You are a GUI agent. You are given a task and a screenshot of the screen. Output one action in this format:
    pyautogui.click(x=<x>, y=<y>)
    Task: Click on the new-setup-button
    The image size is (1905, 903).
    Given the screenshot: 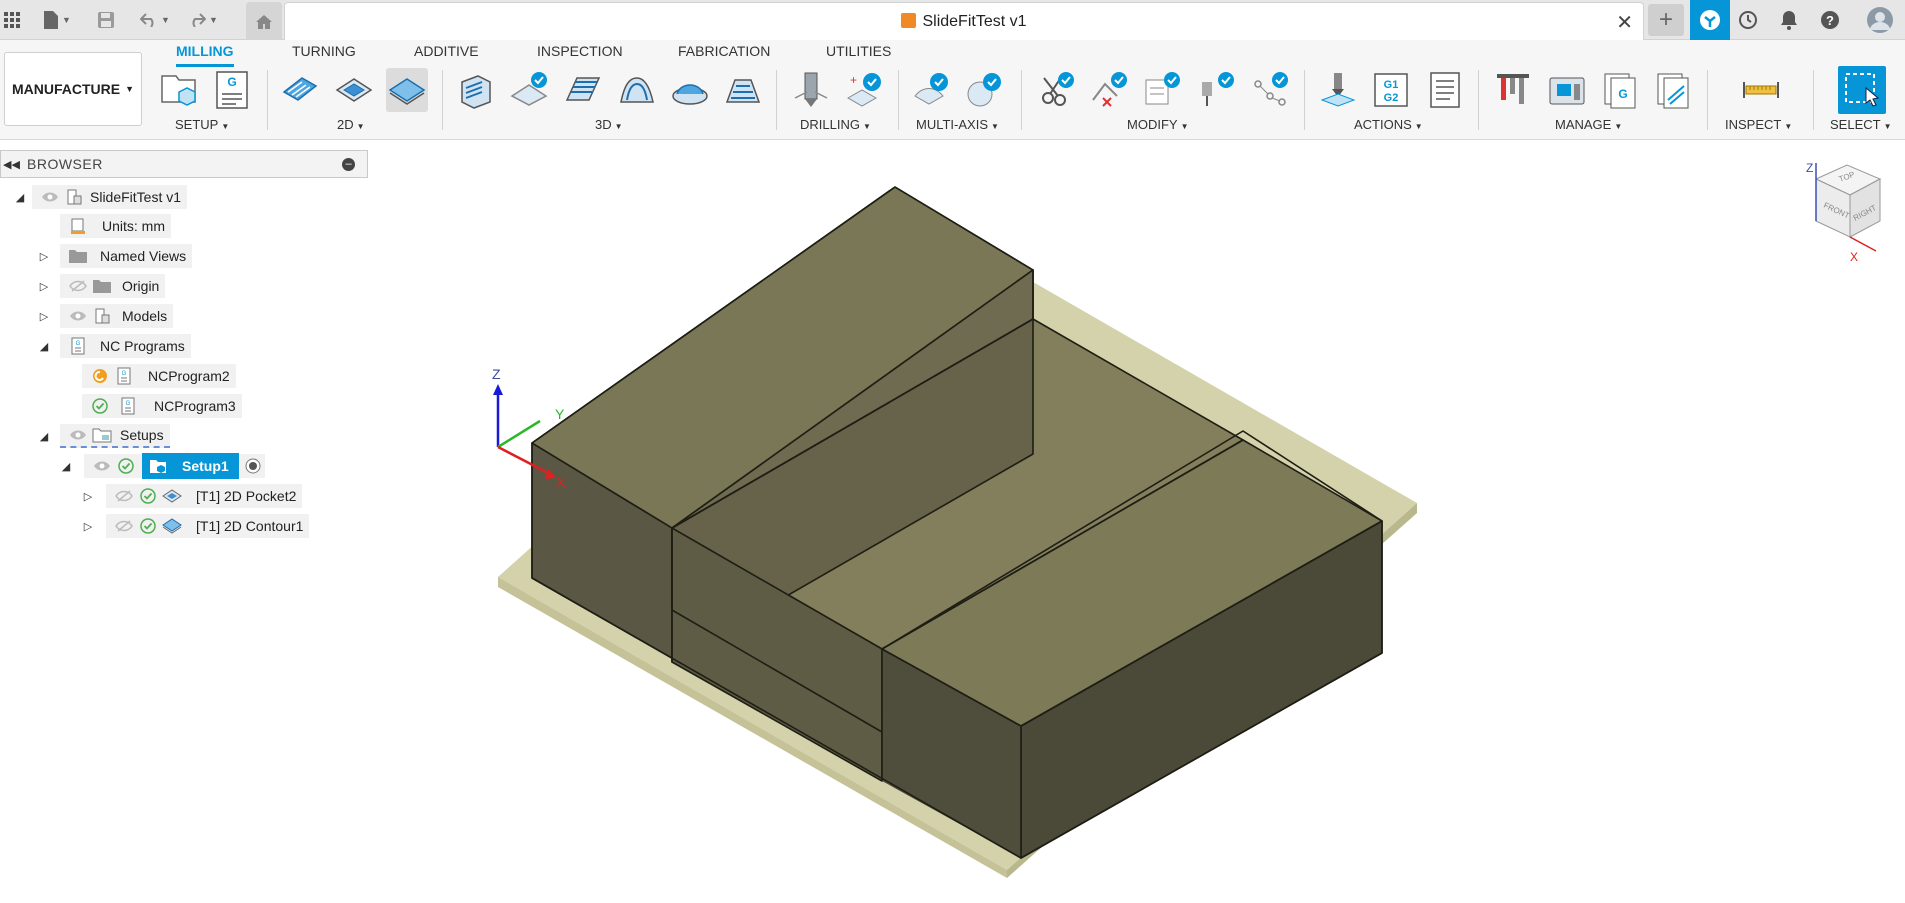 What is the action you would take?
    pyautogui.click(x=179, y=90)
    